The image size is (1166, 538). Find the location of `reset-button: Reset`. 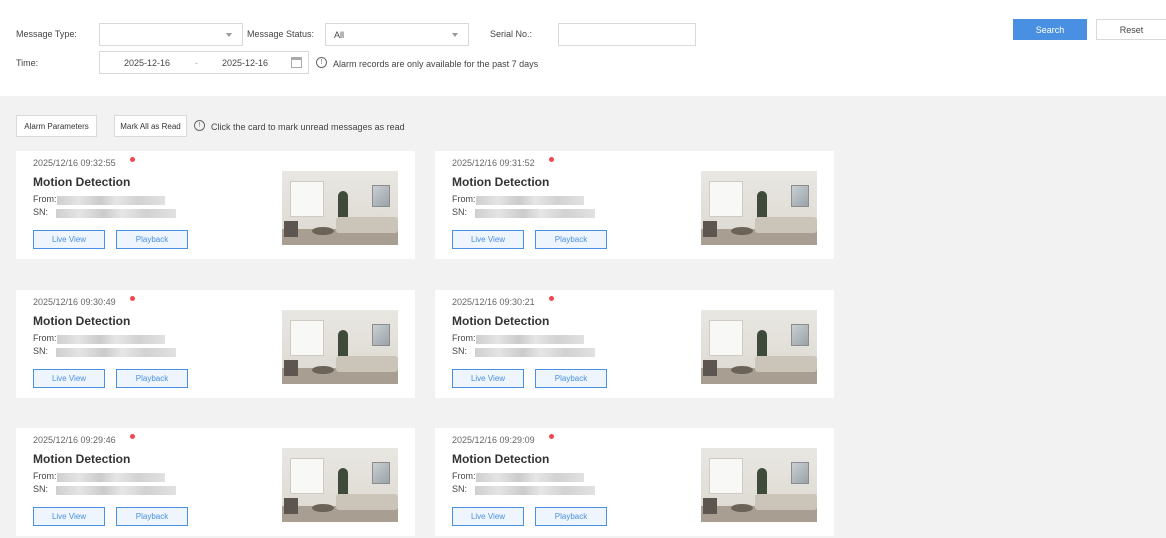

reset-button: Reset is located at coordinates (1131, 29).